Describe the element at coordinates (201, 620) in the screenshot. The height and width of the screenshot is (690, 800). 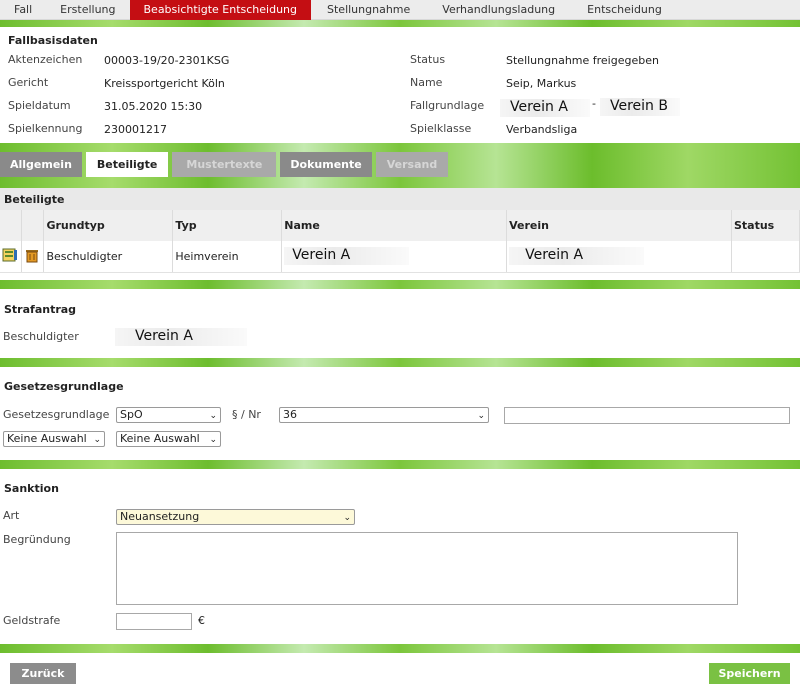
I see `currency-symbol: €` at that location.